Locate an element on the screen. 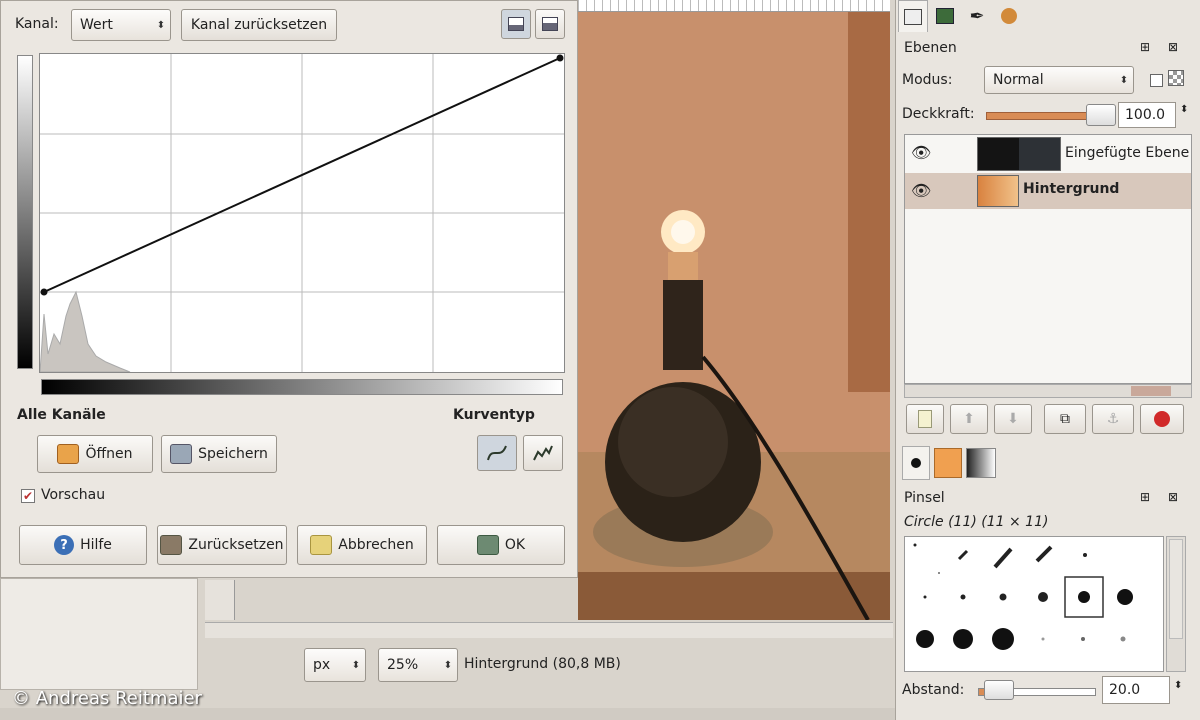 The image size is (1200, 720). tab-channels is located at coordinates (945, 16).